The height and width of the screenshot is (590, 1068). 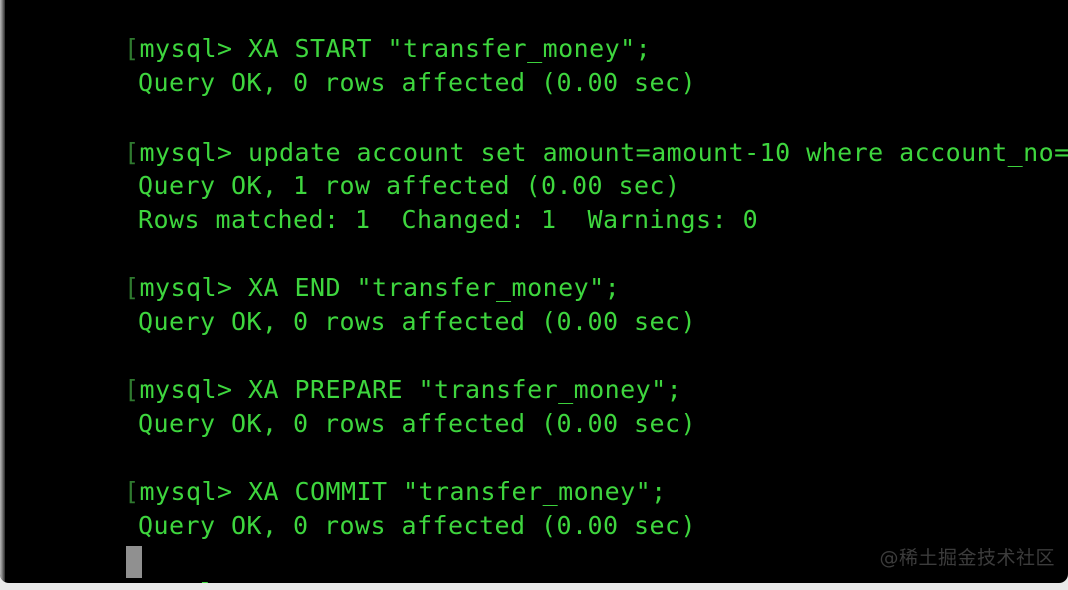 What do you see at coordinates (534, 586) in the screenshot?
I see `window-bottom-strip` at bounding box center [534, 586].